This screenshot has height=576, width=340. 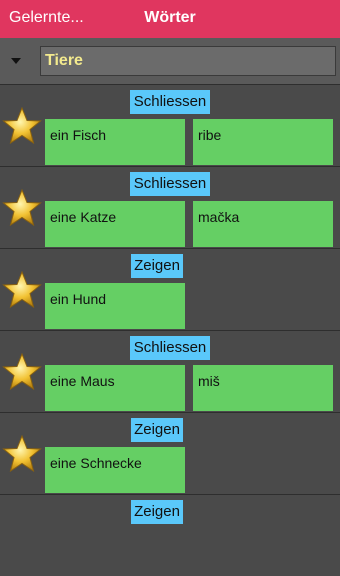 What do you see at coordinates (263, 142) in the screenshot?
I see `translation-cell: ribe` at bounding box center [263, 142].